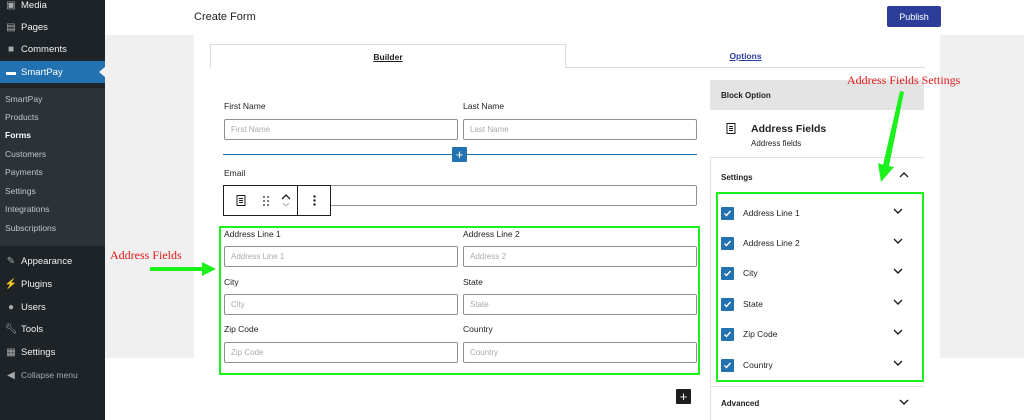 The height and width of the screenshot is (420, 1024). I want to click on setting-row-state: State, so click(816, 304).